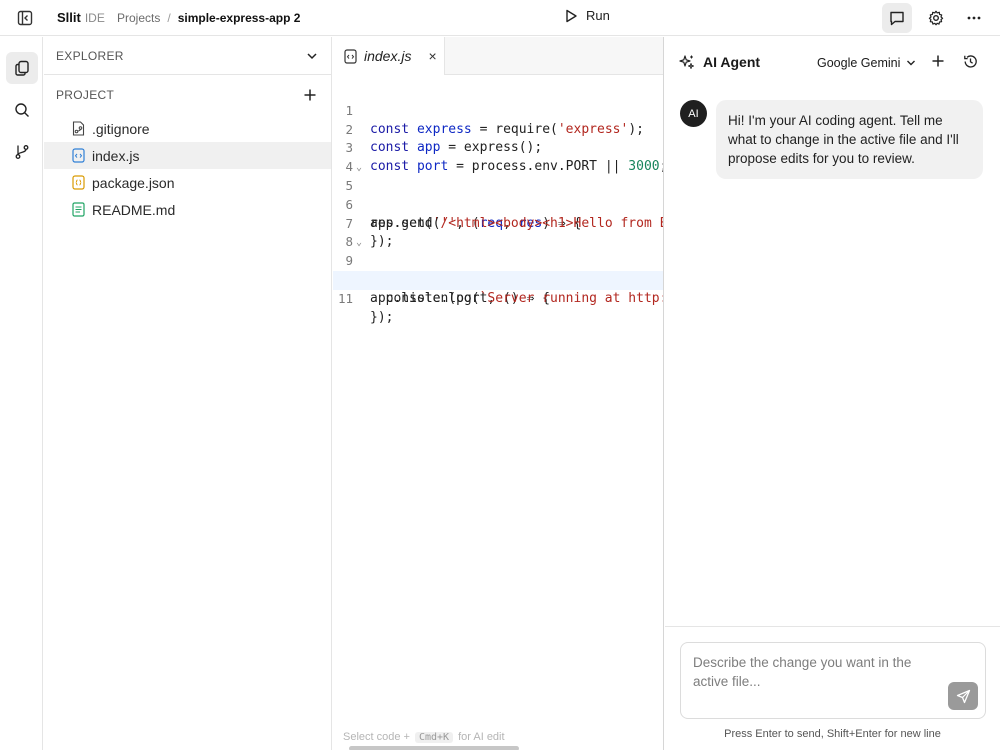  I want to click on explorer-title: EXPLORER, so click(90, 55).